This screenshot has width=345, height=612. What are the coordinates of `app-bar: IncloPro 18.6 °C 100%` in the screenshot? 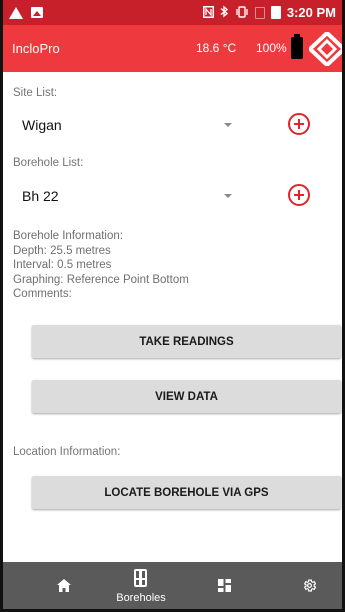 It's located at (172, 48).